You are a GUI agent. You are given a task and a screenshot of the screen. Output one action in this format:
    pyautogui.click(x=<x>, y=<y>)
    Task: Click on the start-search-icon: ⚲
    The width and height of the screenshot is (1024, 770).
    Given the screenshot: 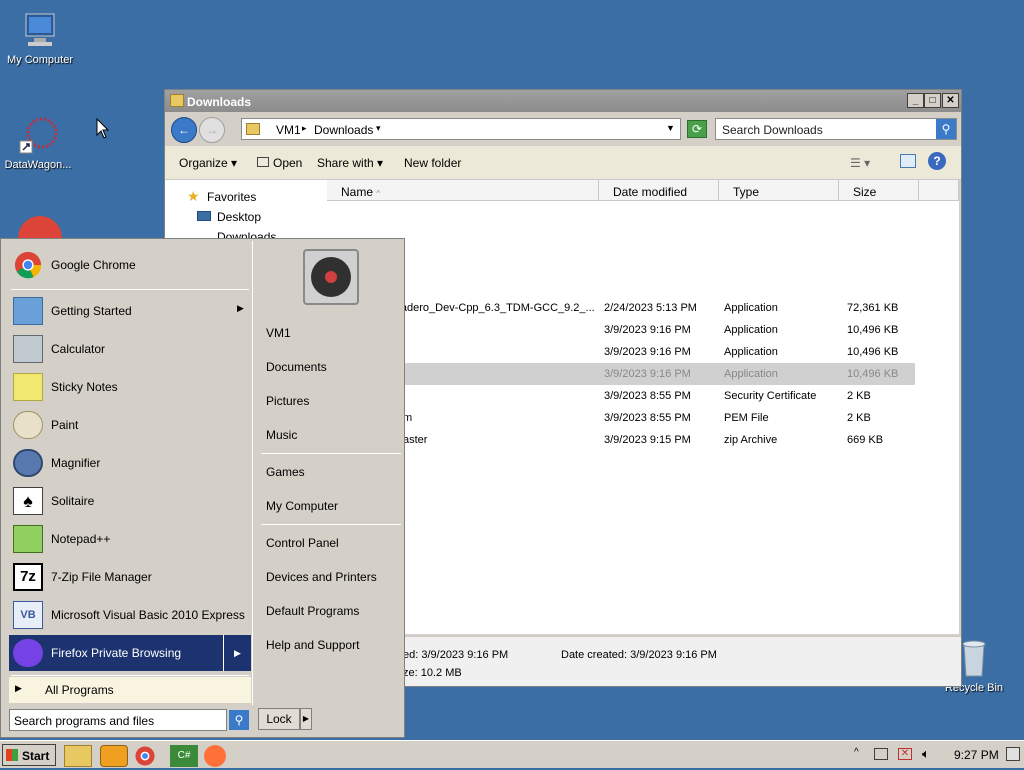 What is the action you would take?
    pyautogui.click(x=239, y=720)
    